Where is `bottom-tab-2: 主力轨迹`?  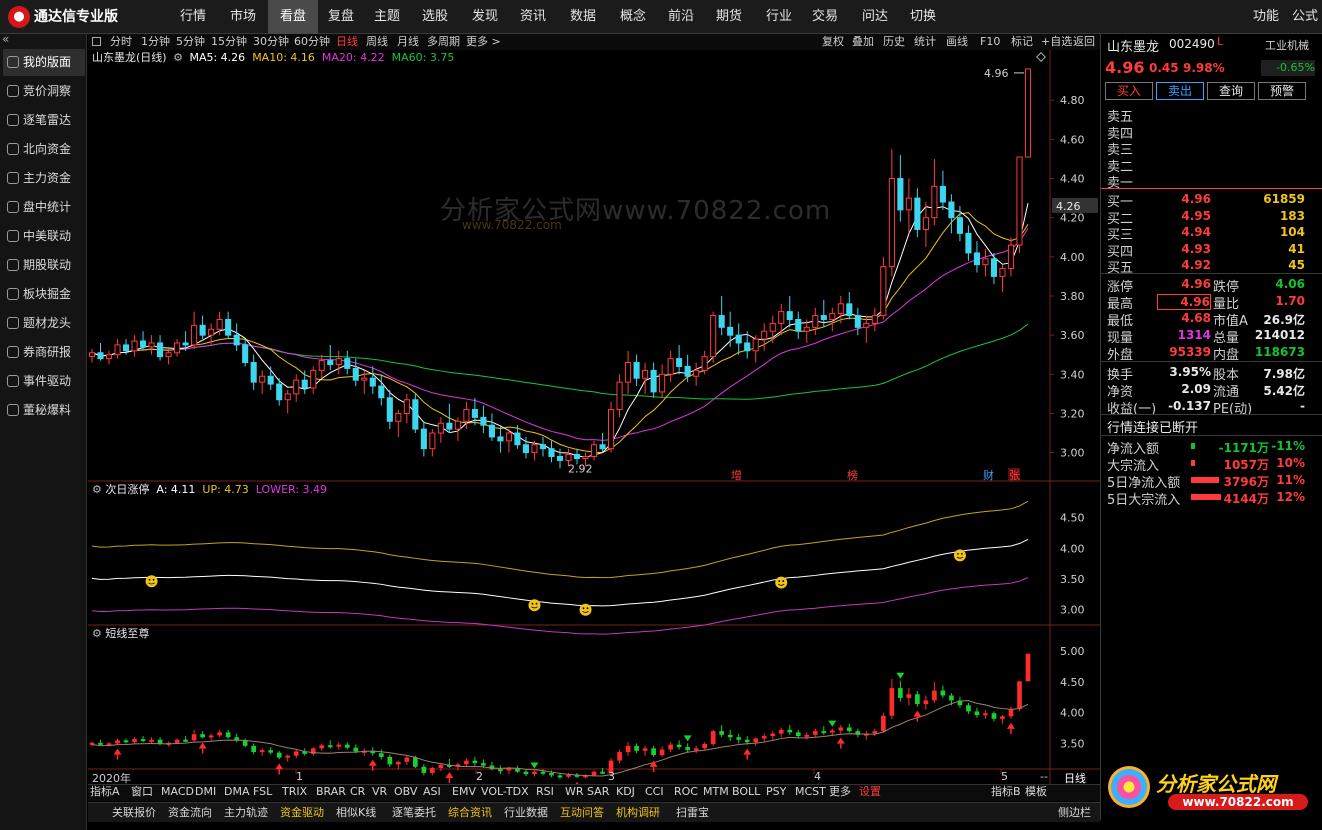
bottom-tab-2: 主力轨迹 is located at coordinates (246, 813).